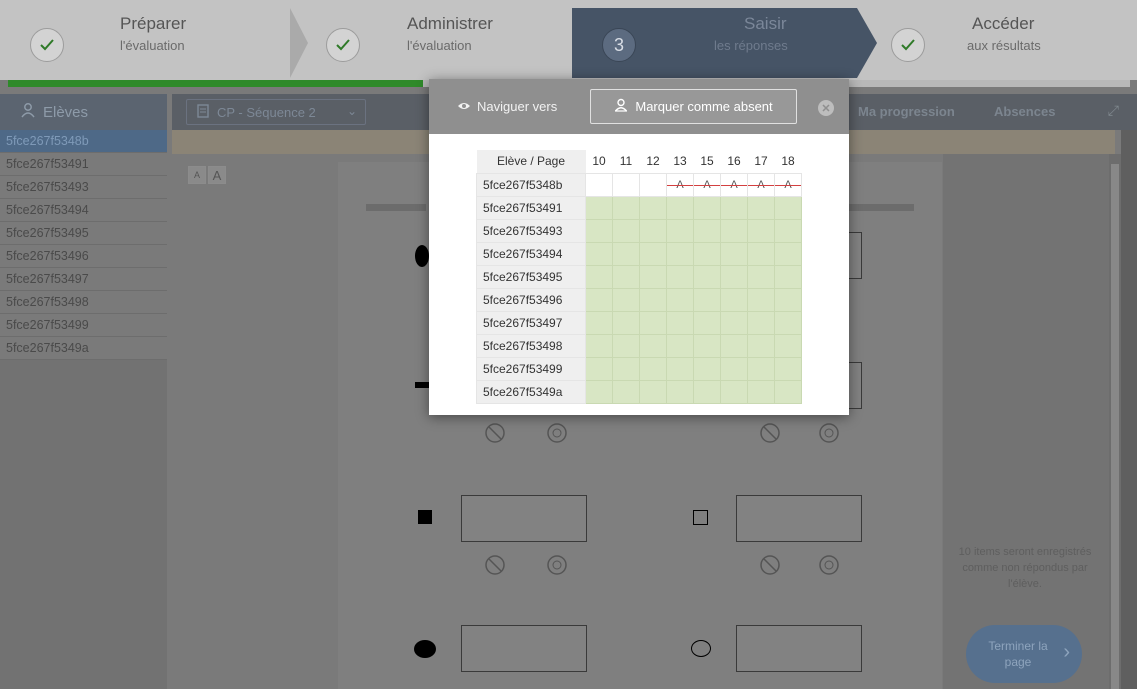 This screenshot has width=1137, height=689. What do you see at coordinates (761, 161) in the screenshot?
I see `page-column-header: 17` at bounding box center [761, 161].